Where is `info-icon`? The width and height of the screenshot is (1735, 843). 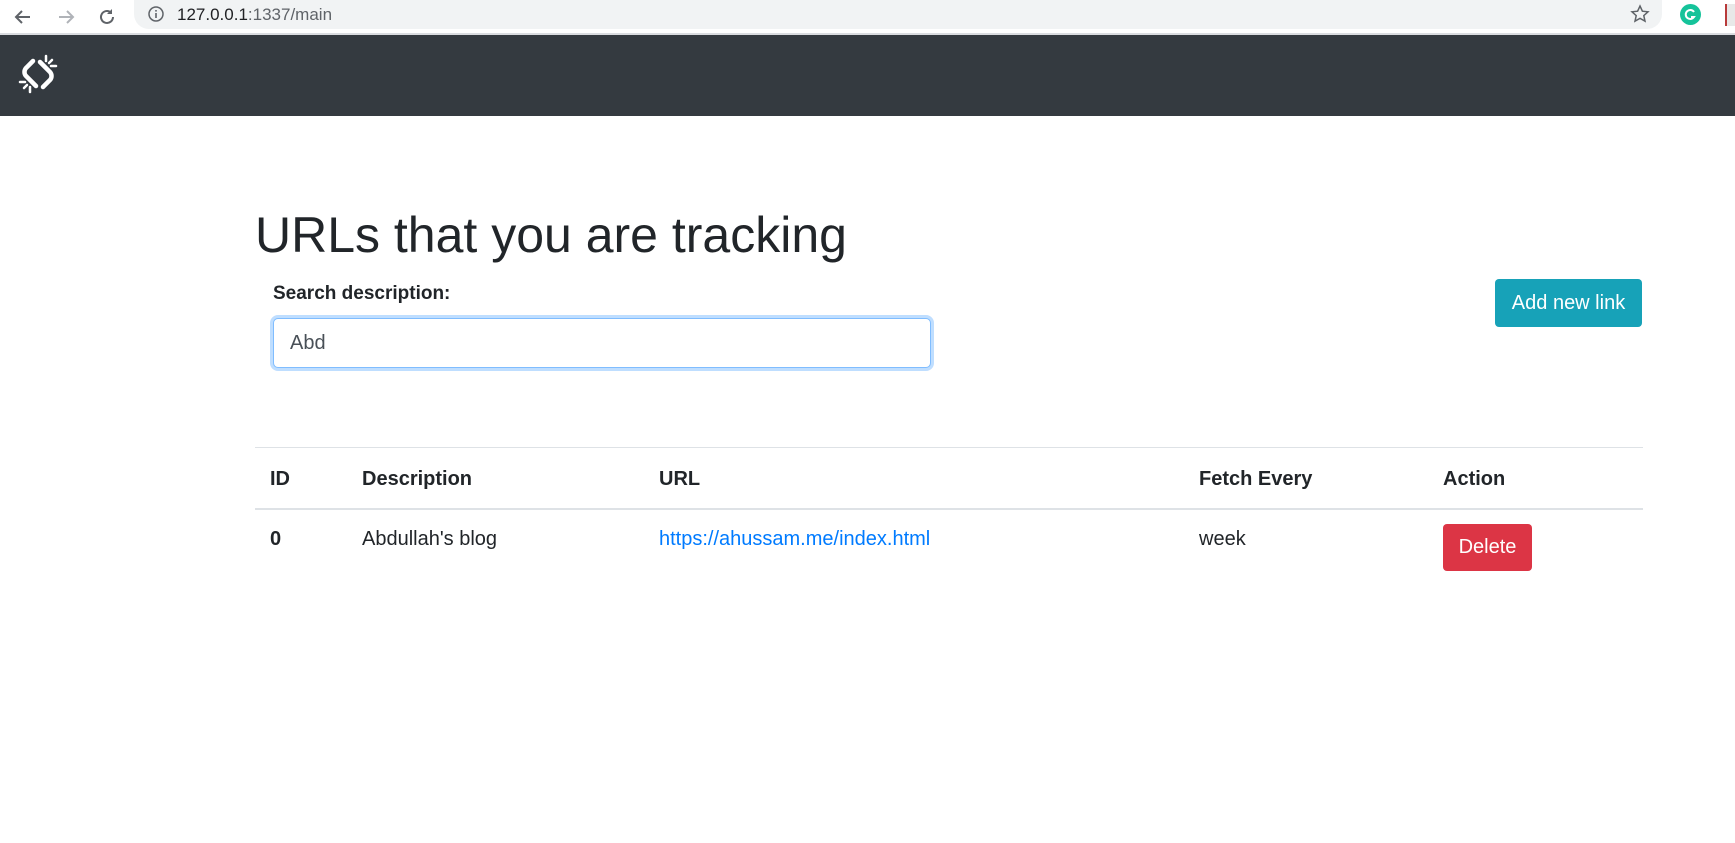 info-icon is located at coordinates (156, 14).